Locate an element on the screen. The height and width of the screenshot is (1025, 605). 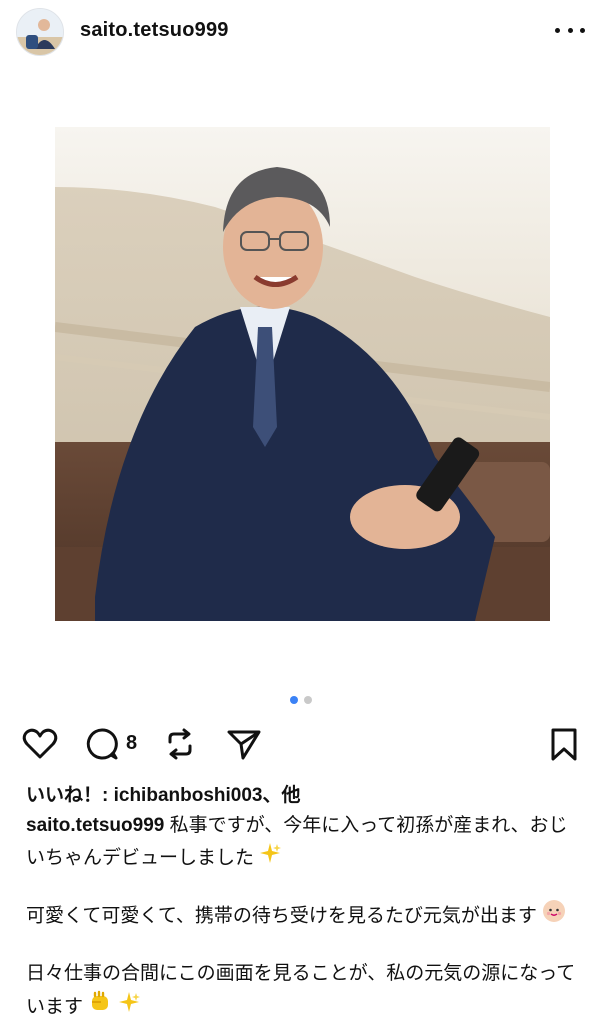
caption-text-2: 可愛くて可愛くて、携帯の待ち受けを見るたび元気が出ます is located at coordinates (281, 916).